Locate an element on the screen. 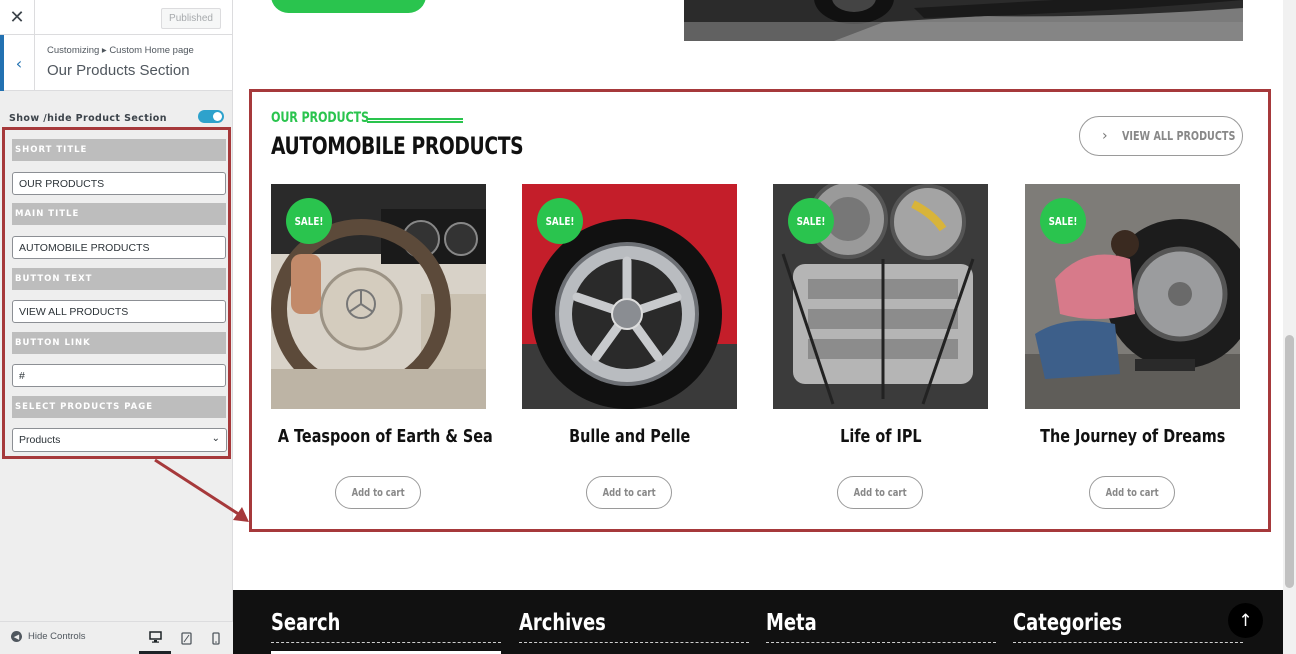 The width and height of the screenshot is (1296, 654). select-value: Products is located at coordinates (40, 440).